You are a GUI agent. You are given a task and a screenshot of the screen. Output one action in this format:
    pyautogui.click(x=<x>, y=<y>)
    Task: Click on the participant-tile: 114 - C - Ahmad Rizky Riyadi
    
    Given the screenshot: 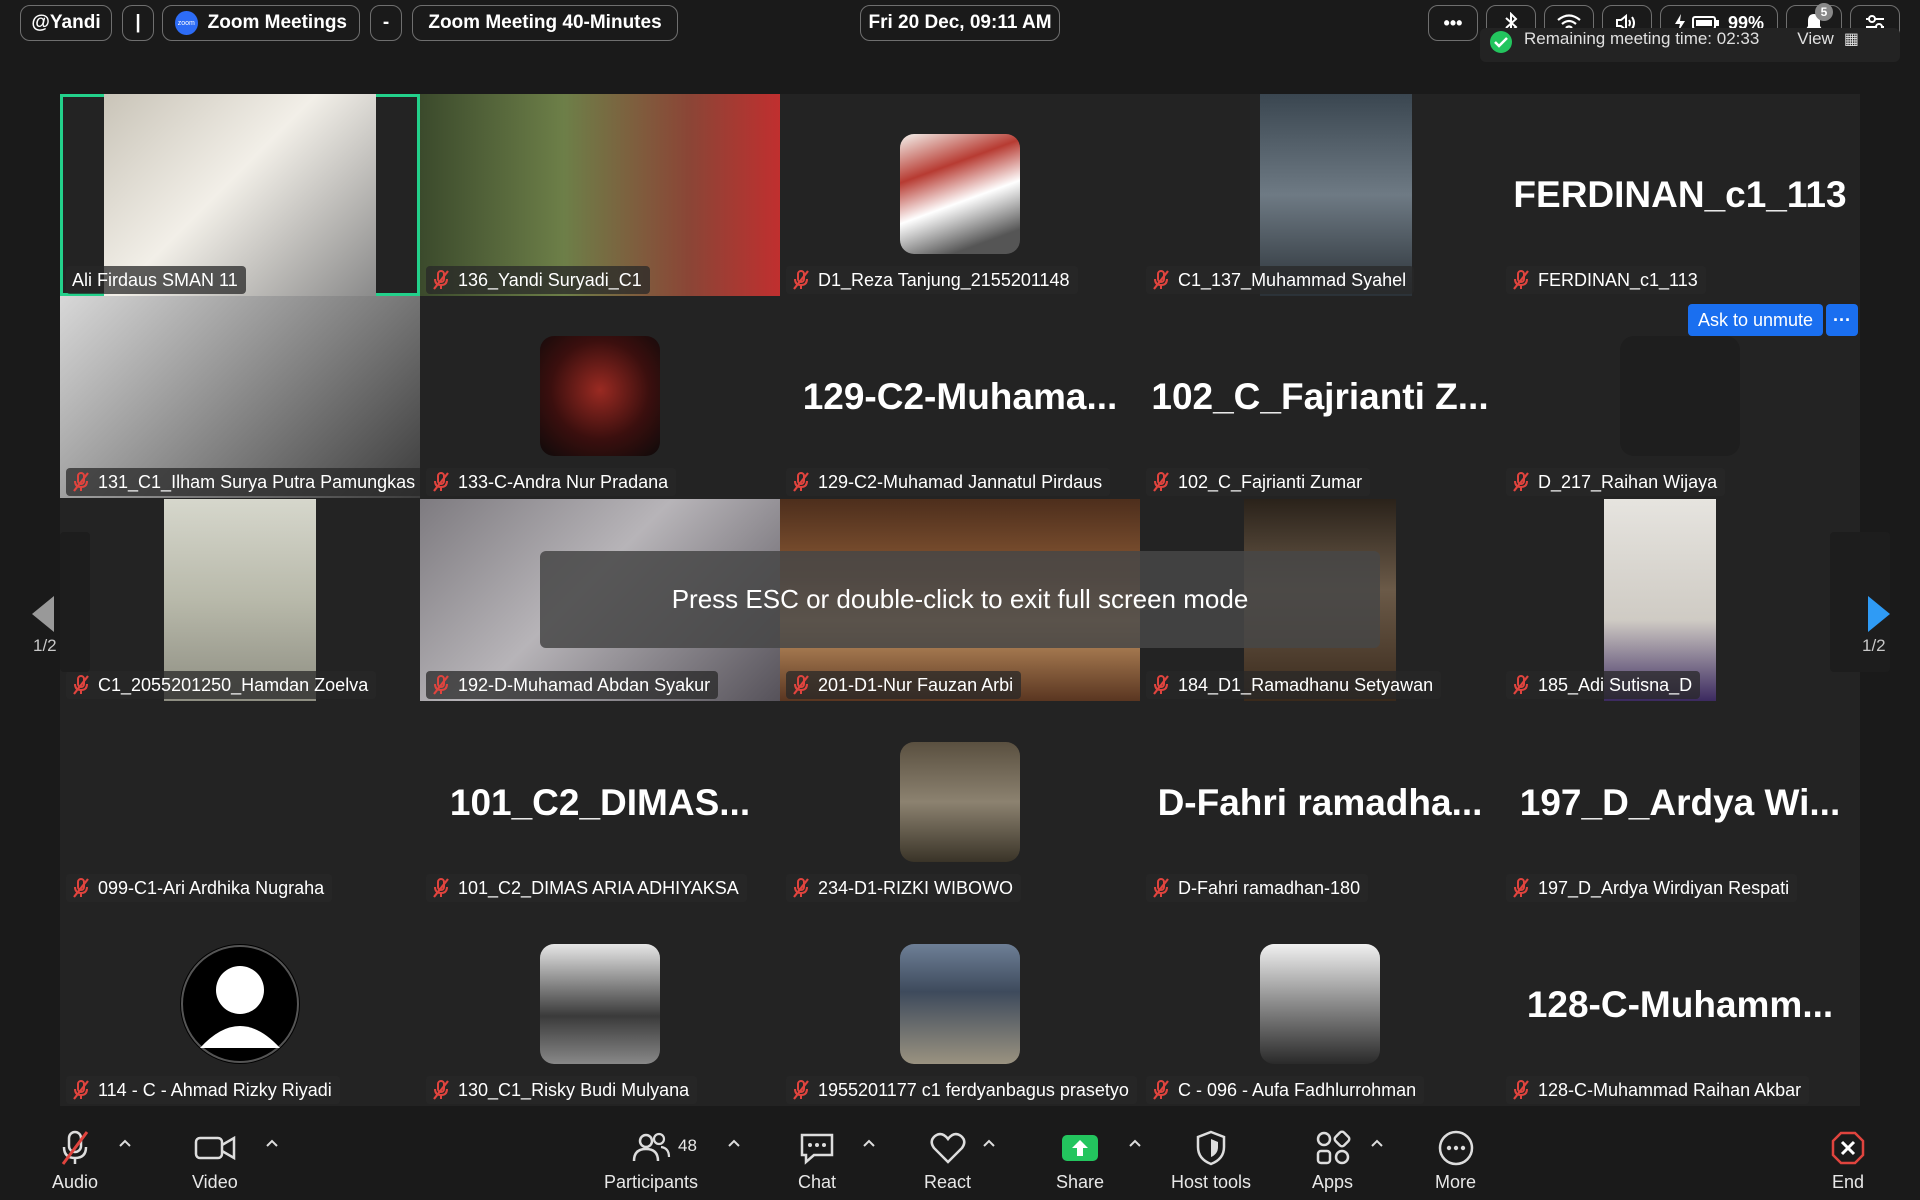 What is the action you would take?
    pyautogui.click(x=240, y=1005)
    